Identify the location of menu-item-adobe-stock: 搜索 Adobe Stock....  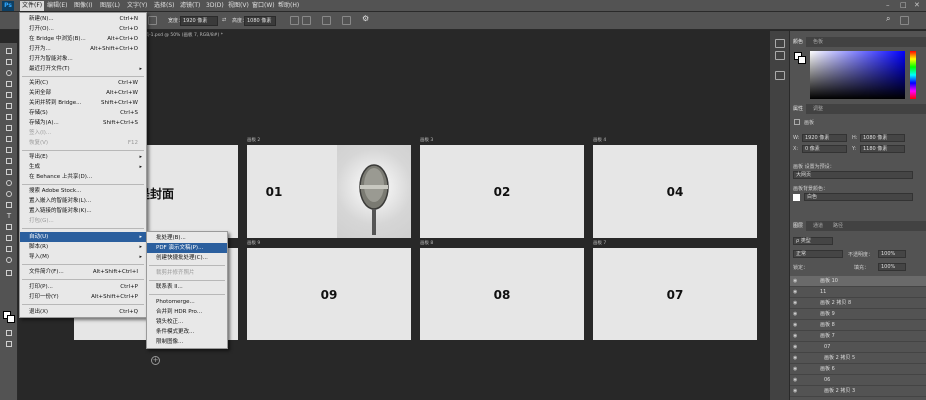
(83, 191).